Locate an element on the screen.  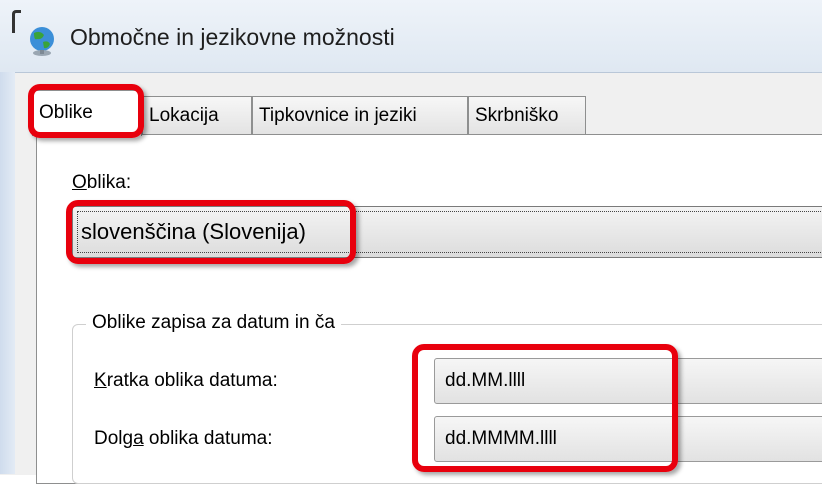
short-date-value: dd.MM.llll is located at coordinates (485, 380).